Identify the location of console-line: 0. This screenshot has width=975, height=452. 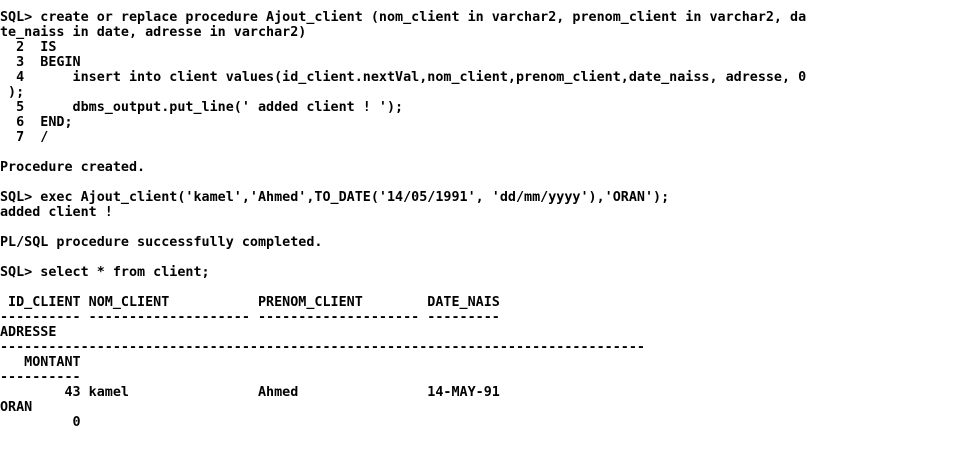
(40, 422).